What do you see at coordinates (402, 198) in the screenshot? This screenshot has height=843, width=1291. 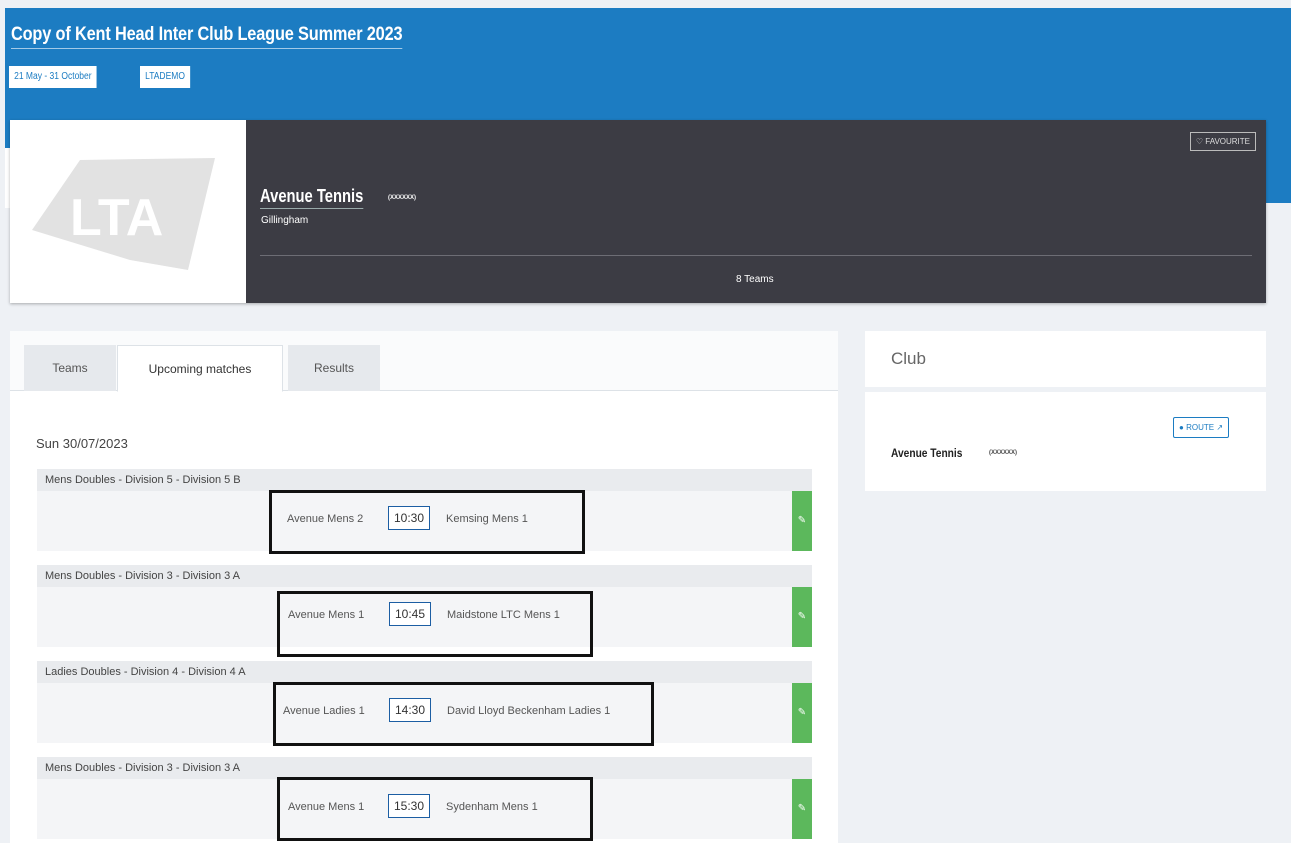 I see `club-code: (XXXXXX)` at bounding box center [402, 198].